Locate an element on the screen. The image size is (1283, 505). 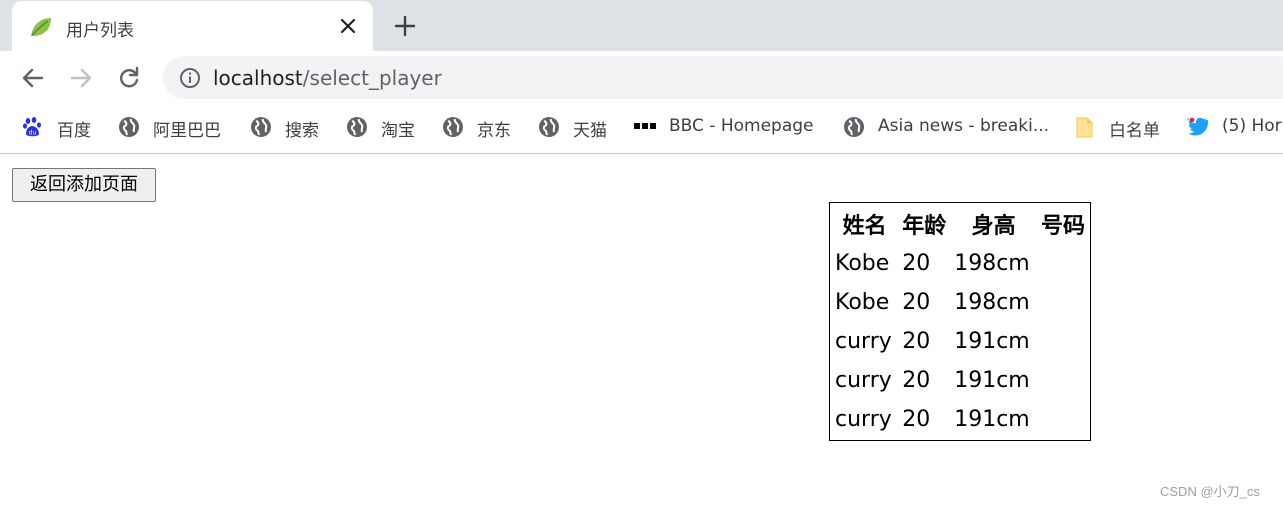
column-header-name: 姓名 is located at coordinates (864, 226).